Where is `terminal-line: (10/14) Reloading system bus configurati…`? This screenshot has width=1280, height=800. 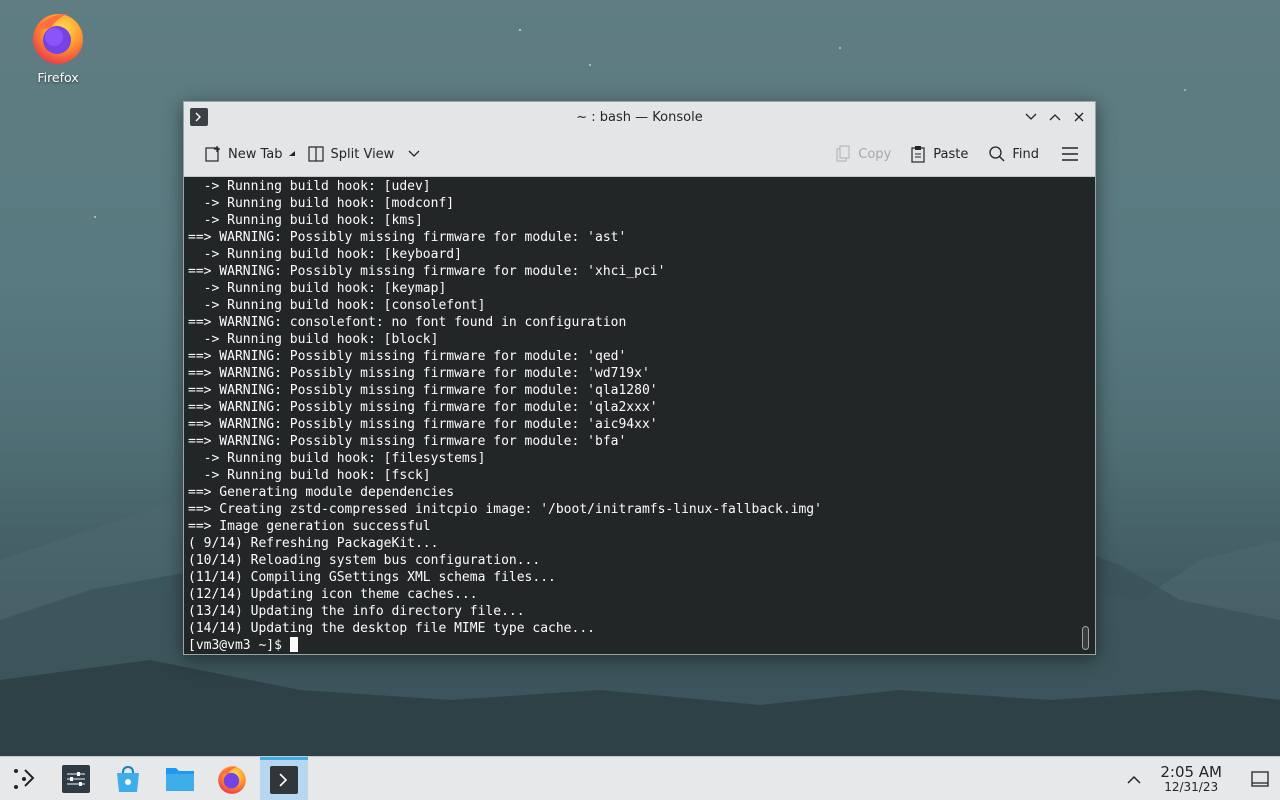 terminal-line: (10/14) Reloading system bus configurati… is located at coordinates (364, 560).